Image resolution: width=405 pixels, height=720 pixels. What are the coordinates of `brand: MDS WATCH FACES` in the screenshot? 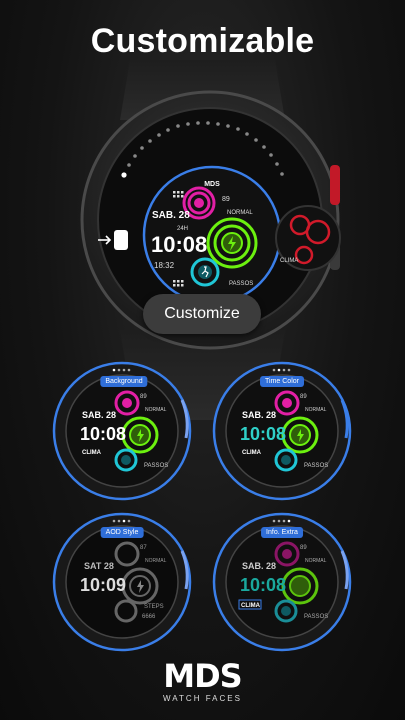 It's located at (202, 681).